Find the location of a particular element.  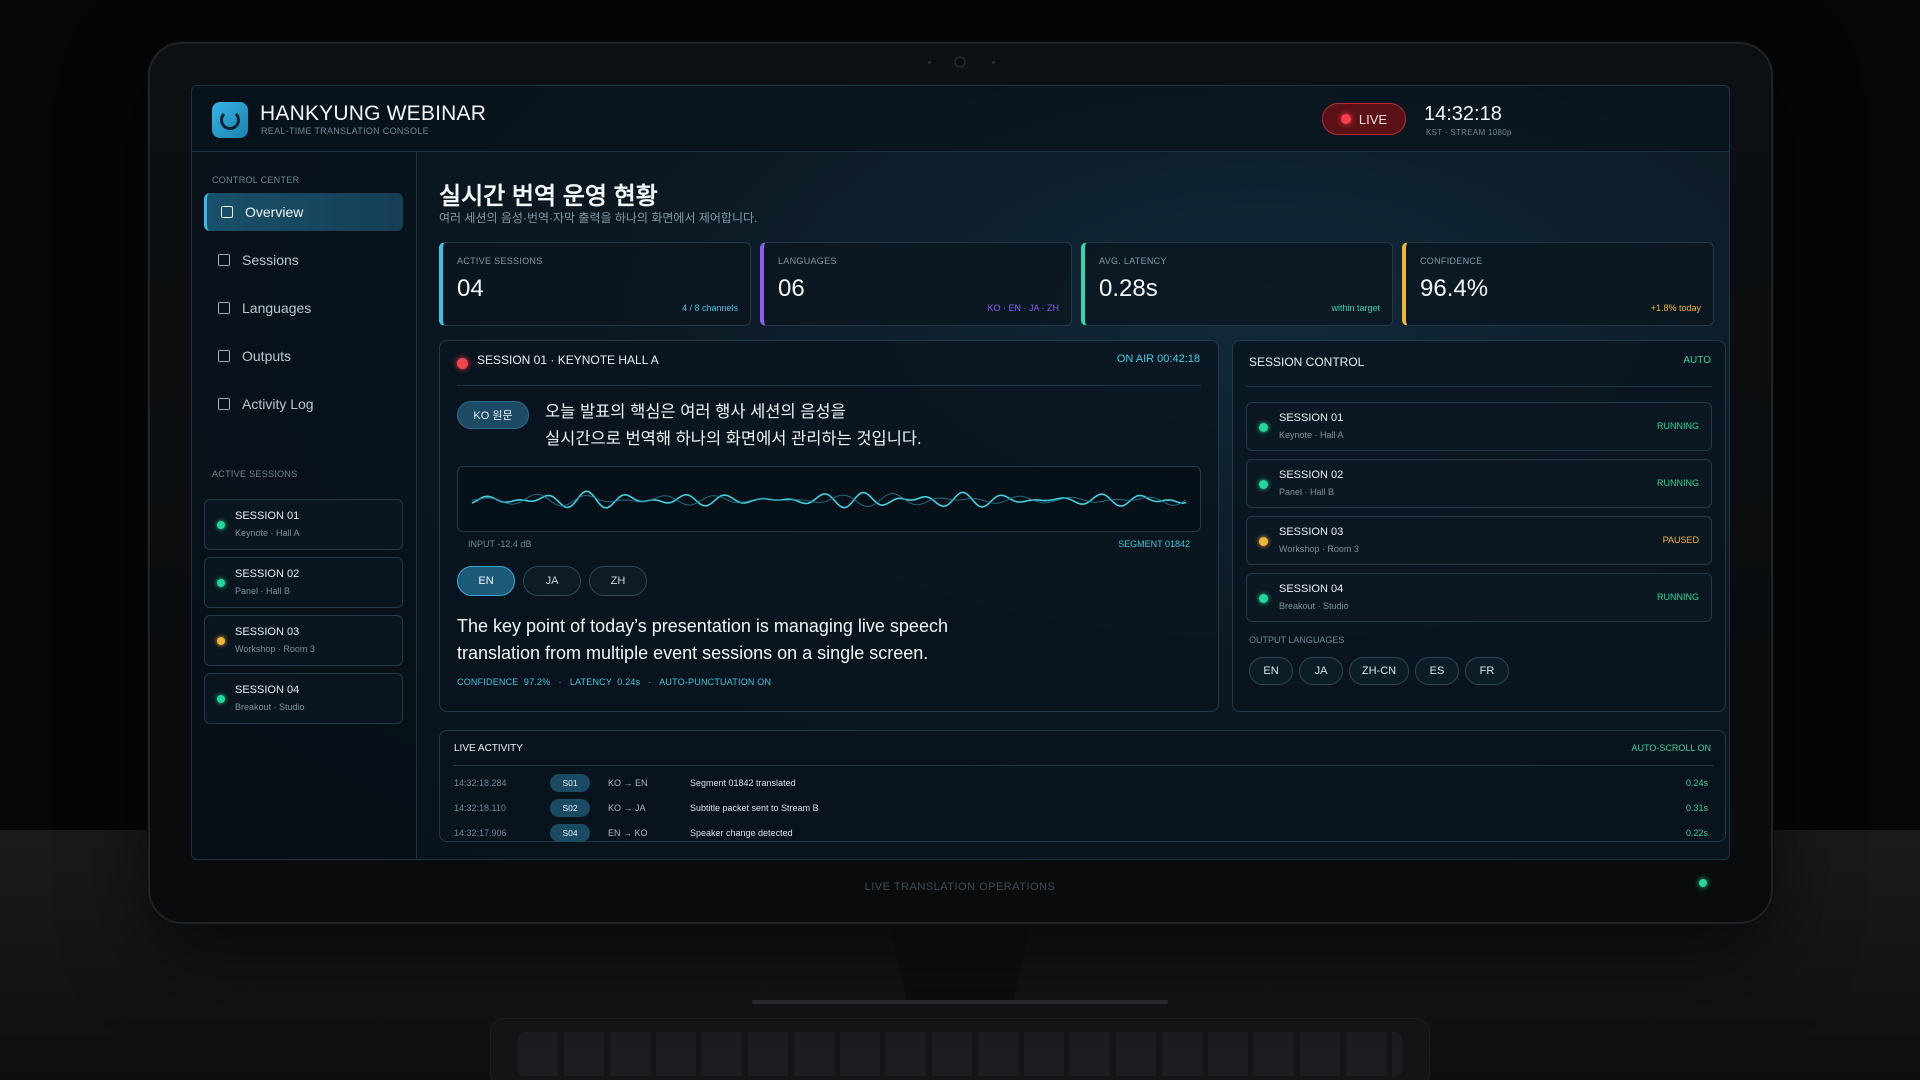

kpi-value: 96.4% is located at coordinates (1454, 288).